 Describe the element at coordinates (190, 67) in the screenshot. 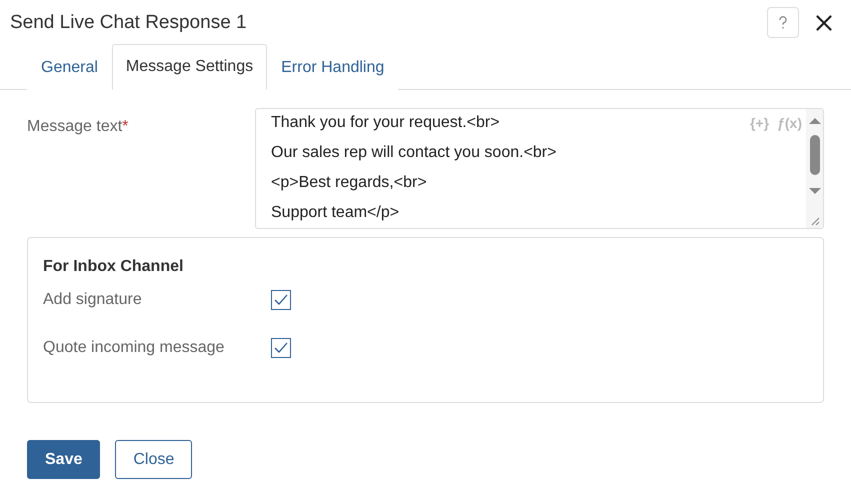

I see `tab: Message Settings` at that location.